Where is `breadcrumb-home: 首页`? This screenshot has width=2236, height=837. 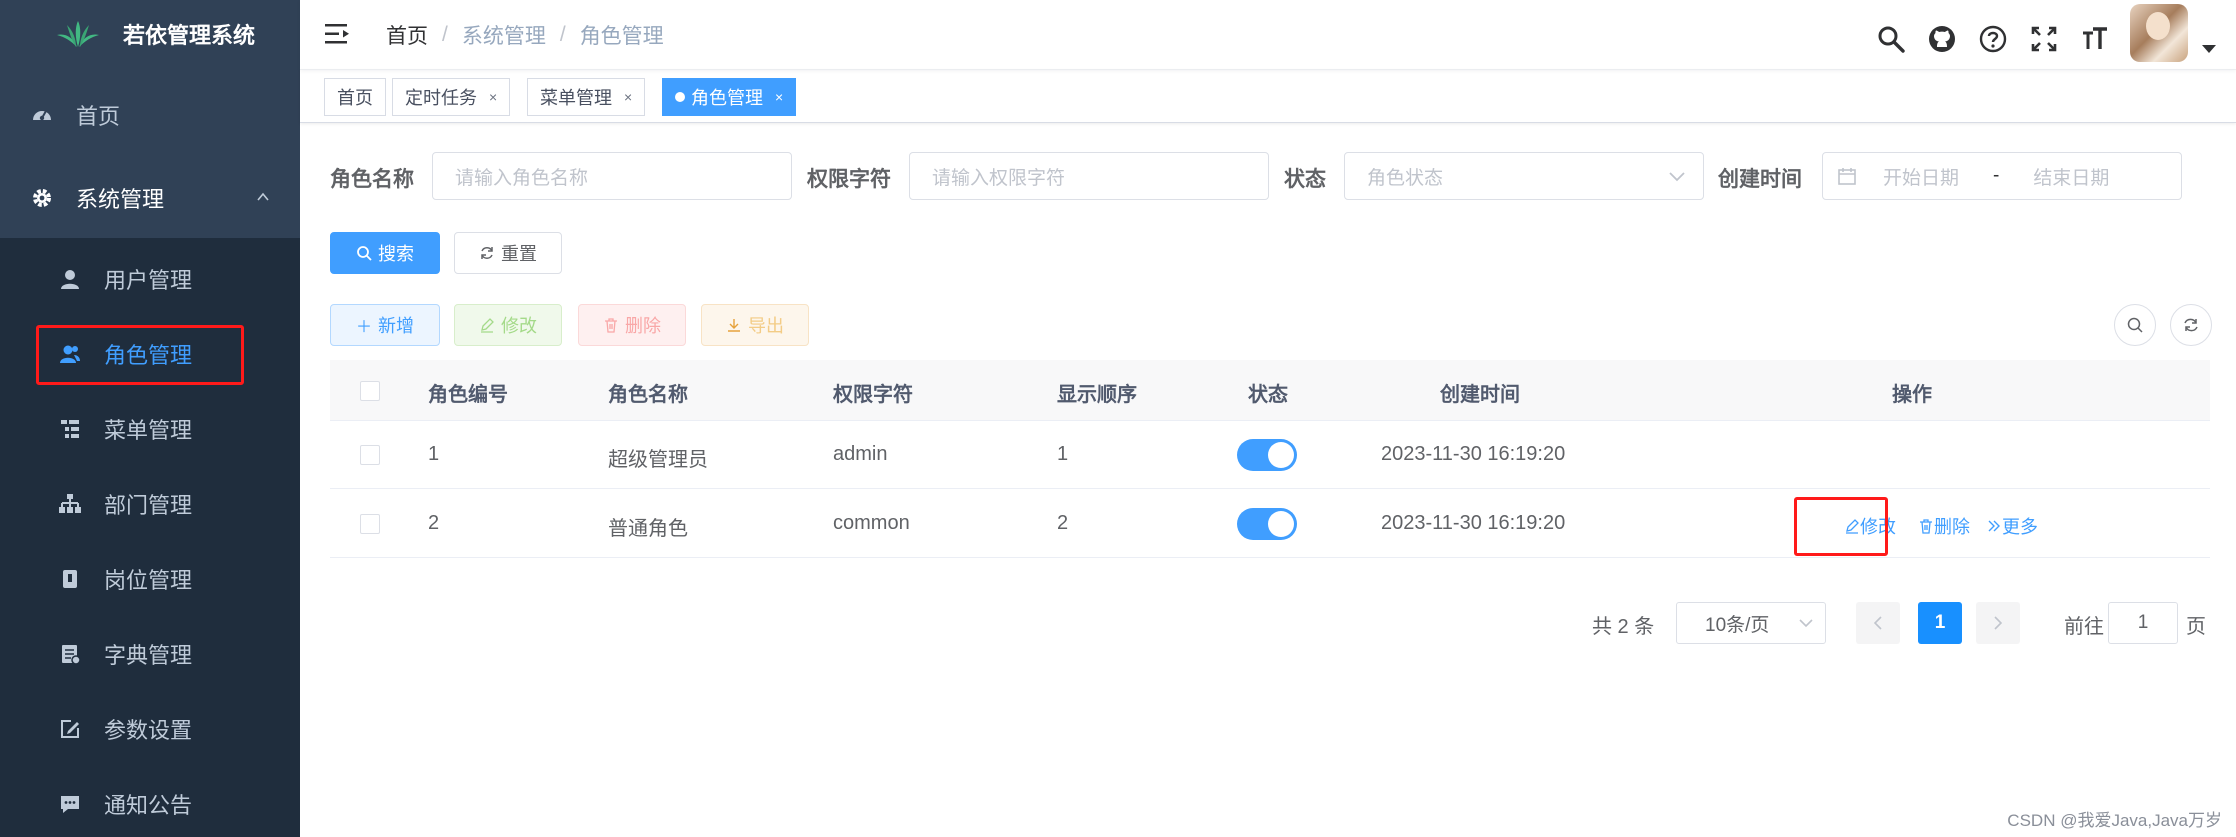 breadcrumb-home: 首页 is located at coordinates (407, 35).